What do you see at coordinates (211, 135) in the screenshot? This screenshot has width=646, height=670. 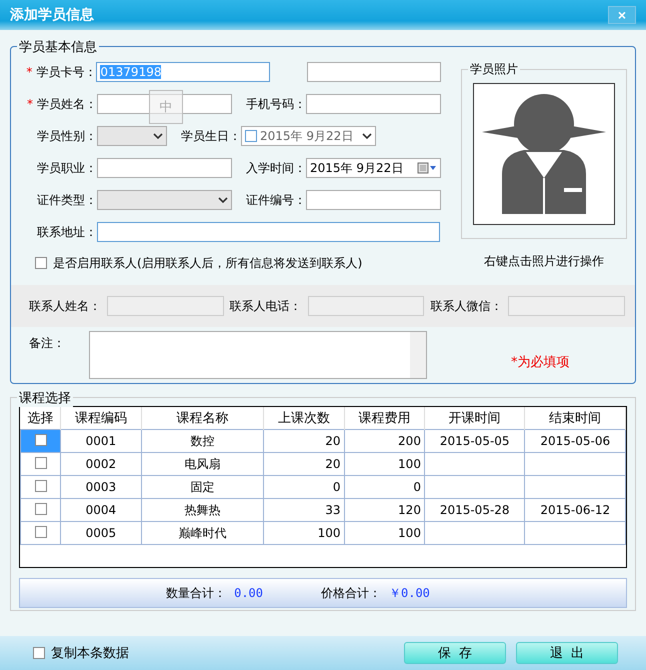 I see `field-label: 学员生日：` at bounding box center [211, 135].